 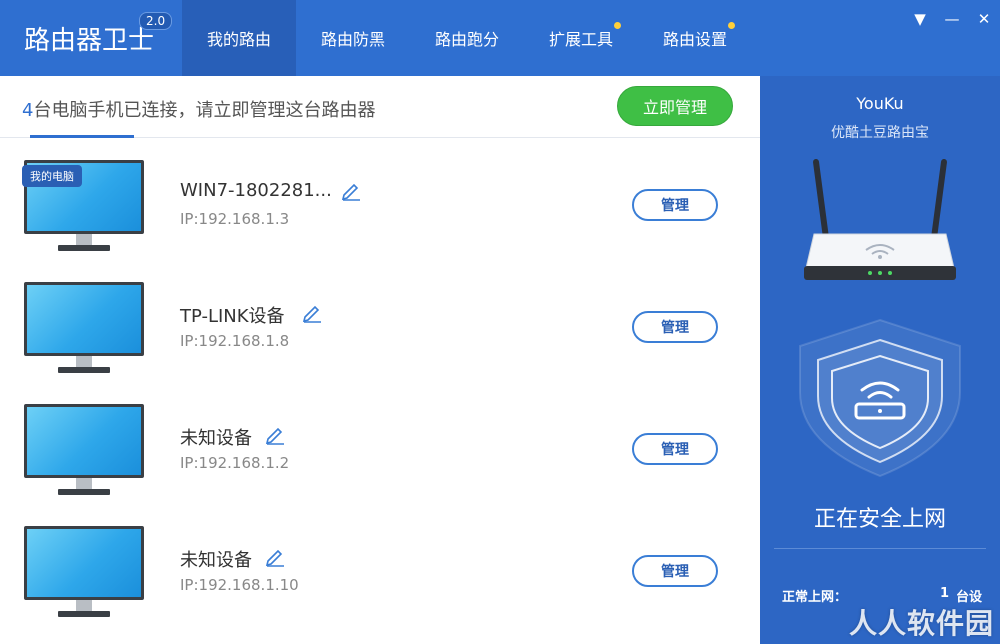 What do you see at coordinates (239, 585) in the screenshot?
I see `device-ip: IP:192.168.1.10` at bounding box center [239, 585].